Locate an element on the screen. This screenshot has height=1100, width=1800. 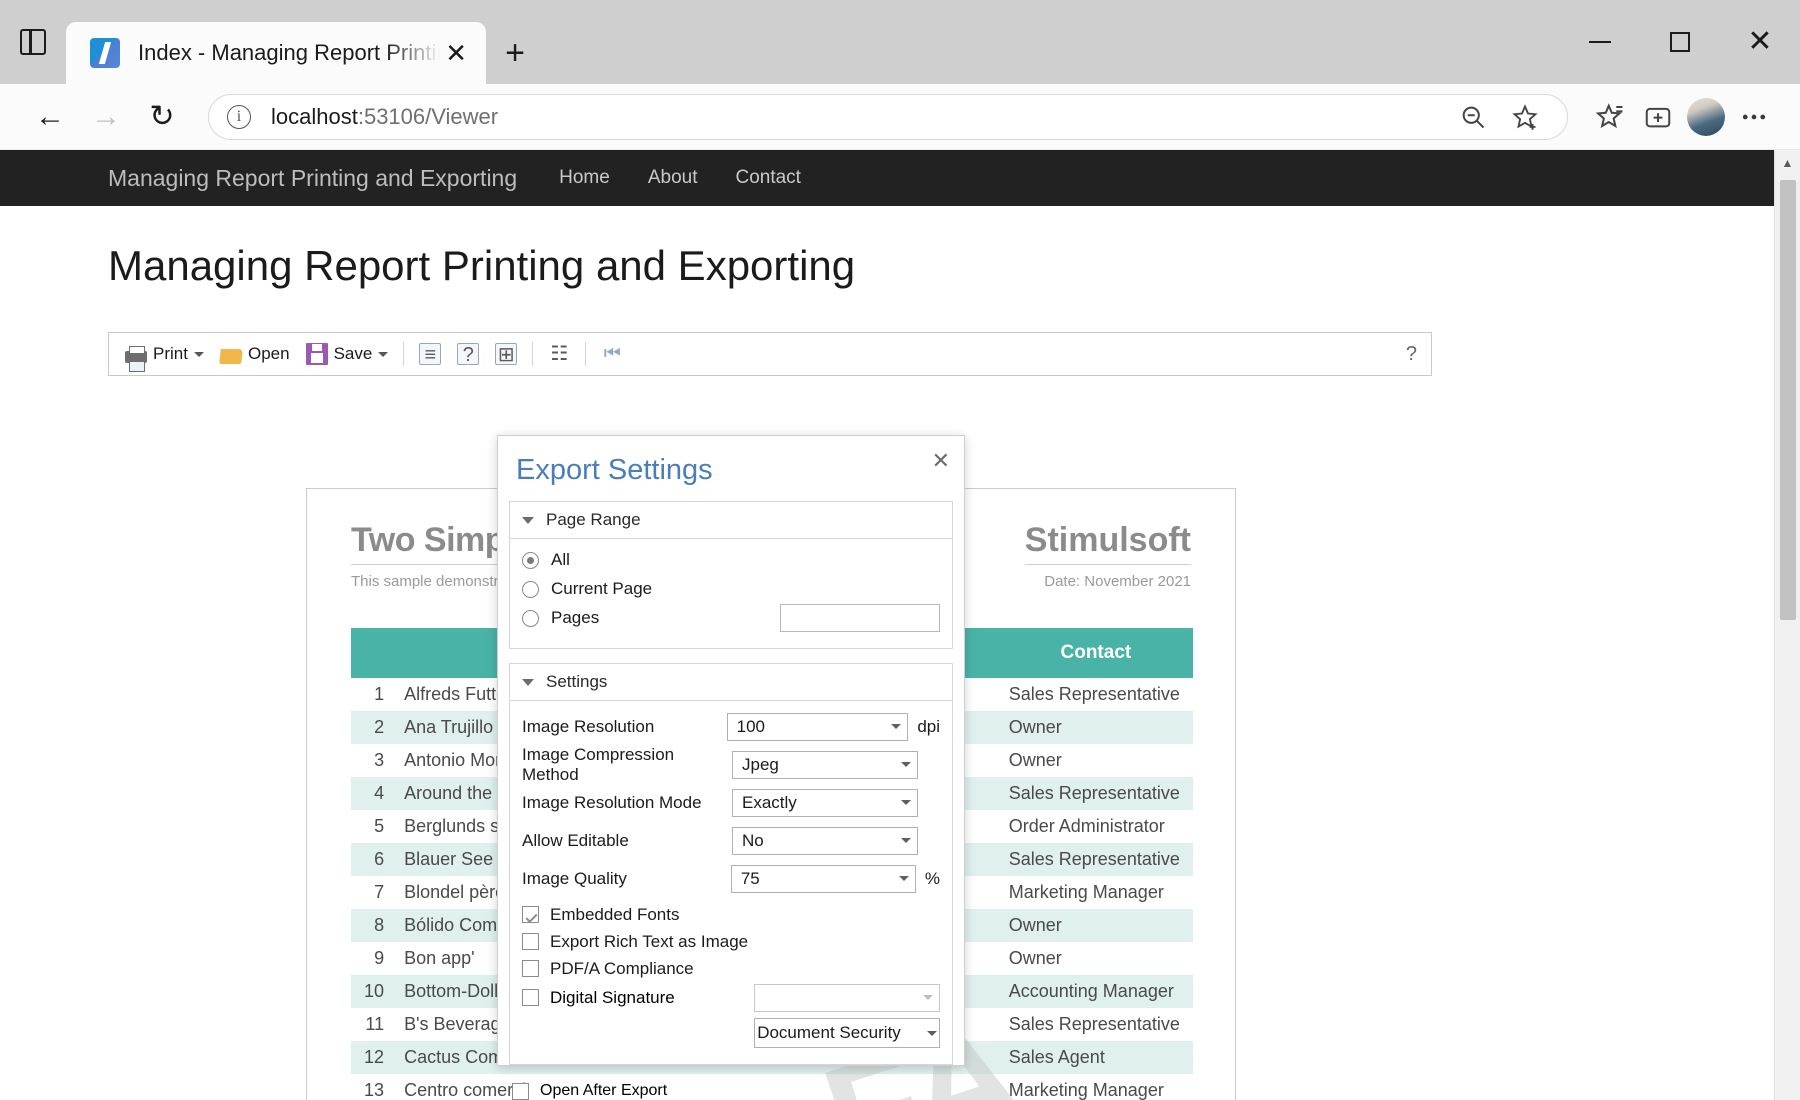
scrollbar-thumb is located at coordinates (1788, 400).